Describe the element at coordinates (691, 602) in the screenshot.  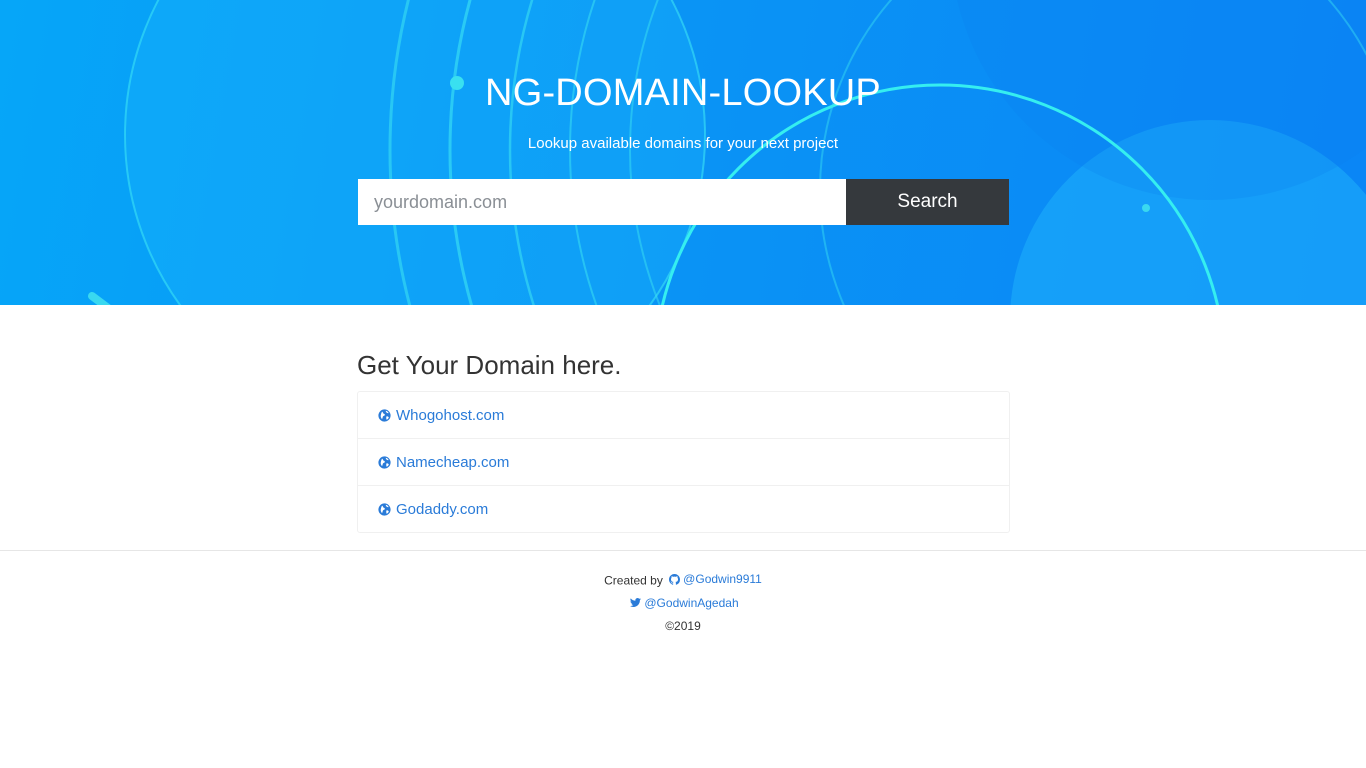
I see `twitter-handle: @GodwinAgedah` at that location.